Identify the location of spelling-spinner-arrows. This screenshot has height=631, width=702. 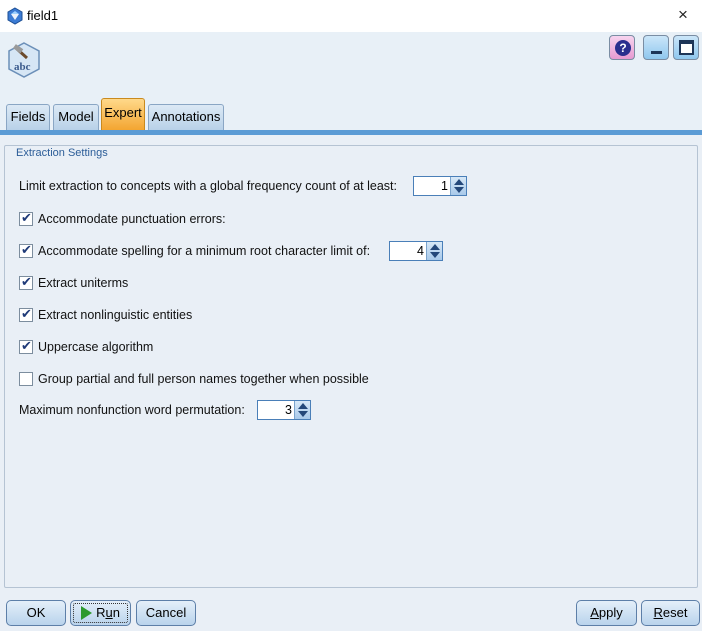
(434, 251).